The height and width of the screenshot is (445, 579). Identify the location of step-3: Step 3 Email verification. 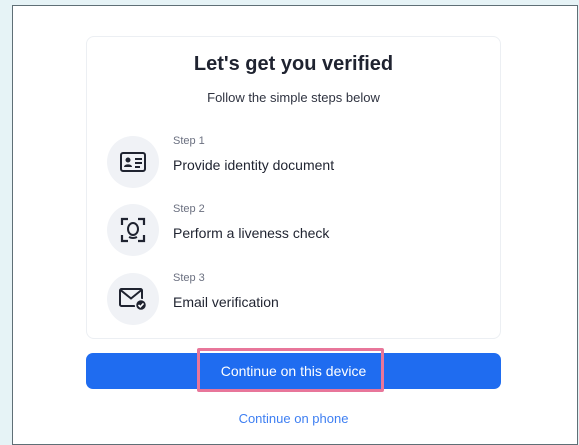
(297, 300).